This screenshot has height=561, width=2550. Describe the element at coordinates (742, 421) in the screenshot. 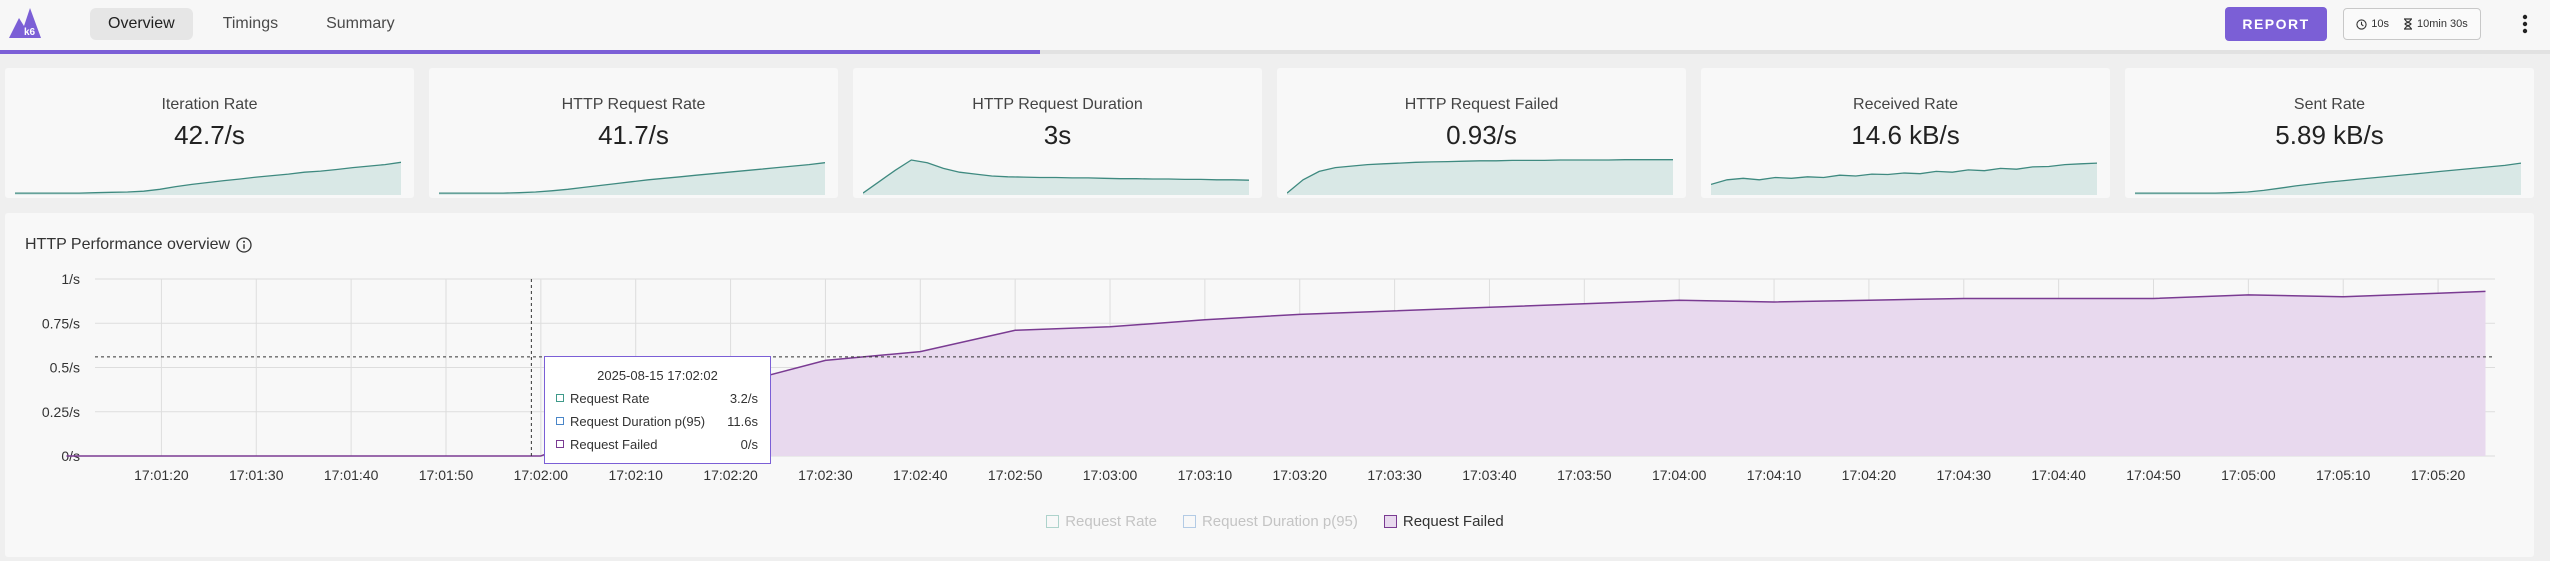

I see `tooltip-value: 11.6s` at that location.